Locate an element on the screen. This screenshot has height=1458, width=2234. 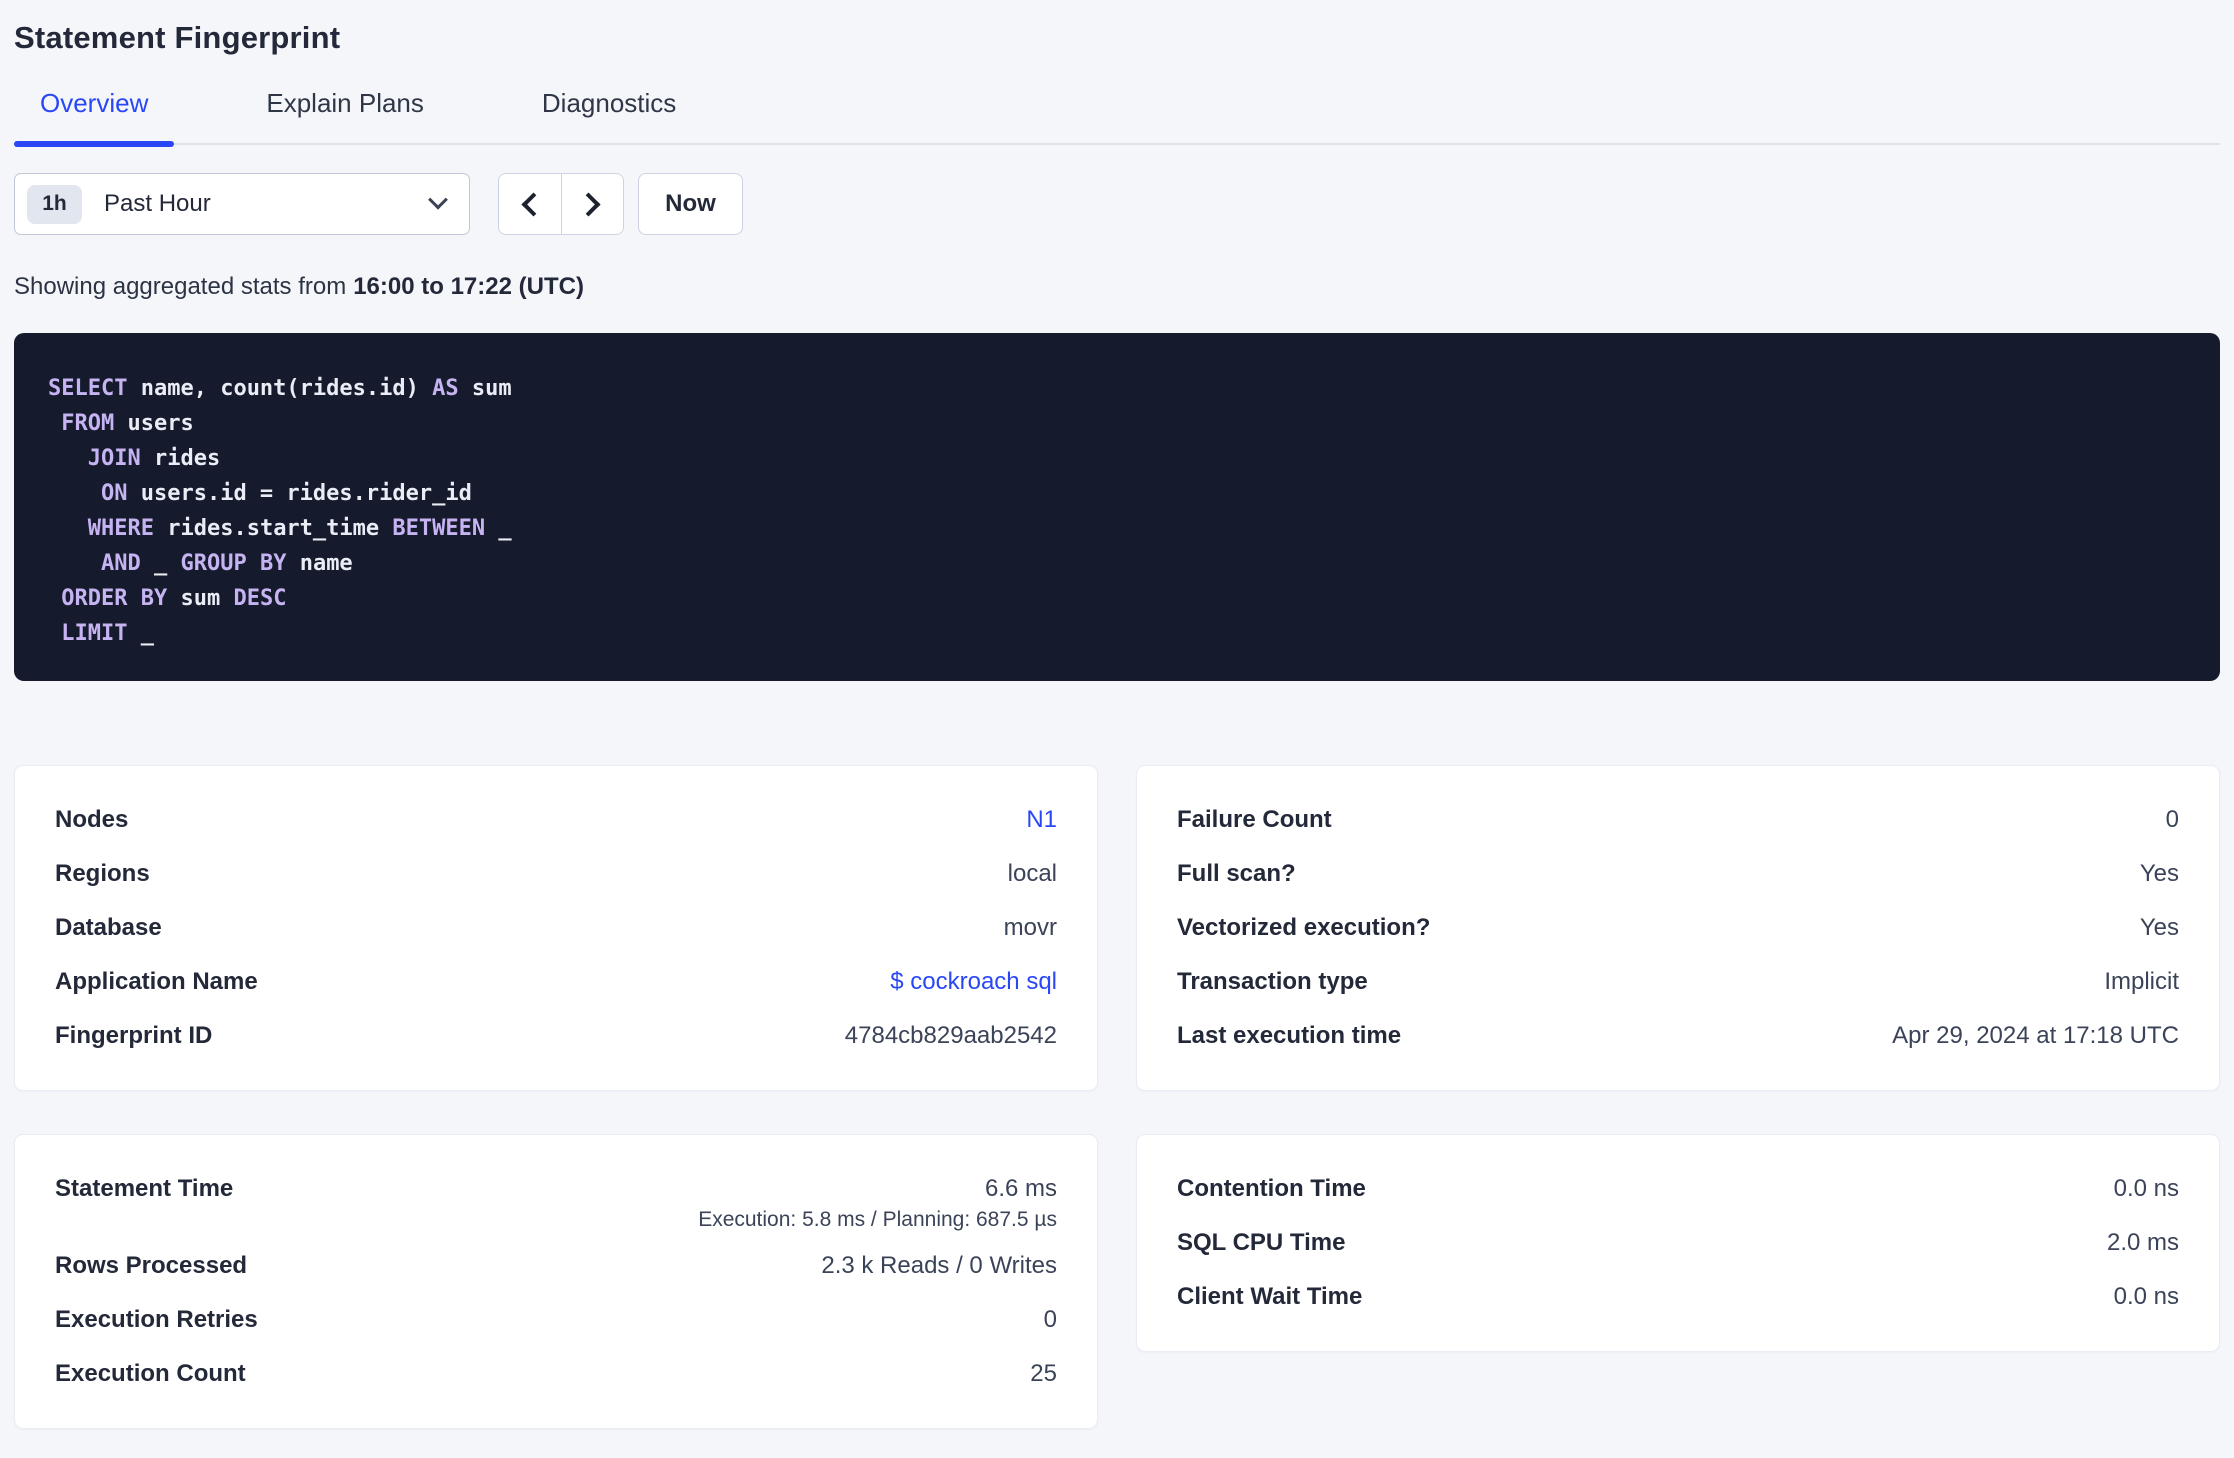
row-value: 25 is located at coordinates (1043, 1373).